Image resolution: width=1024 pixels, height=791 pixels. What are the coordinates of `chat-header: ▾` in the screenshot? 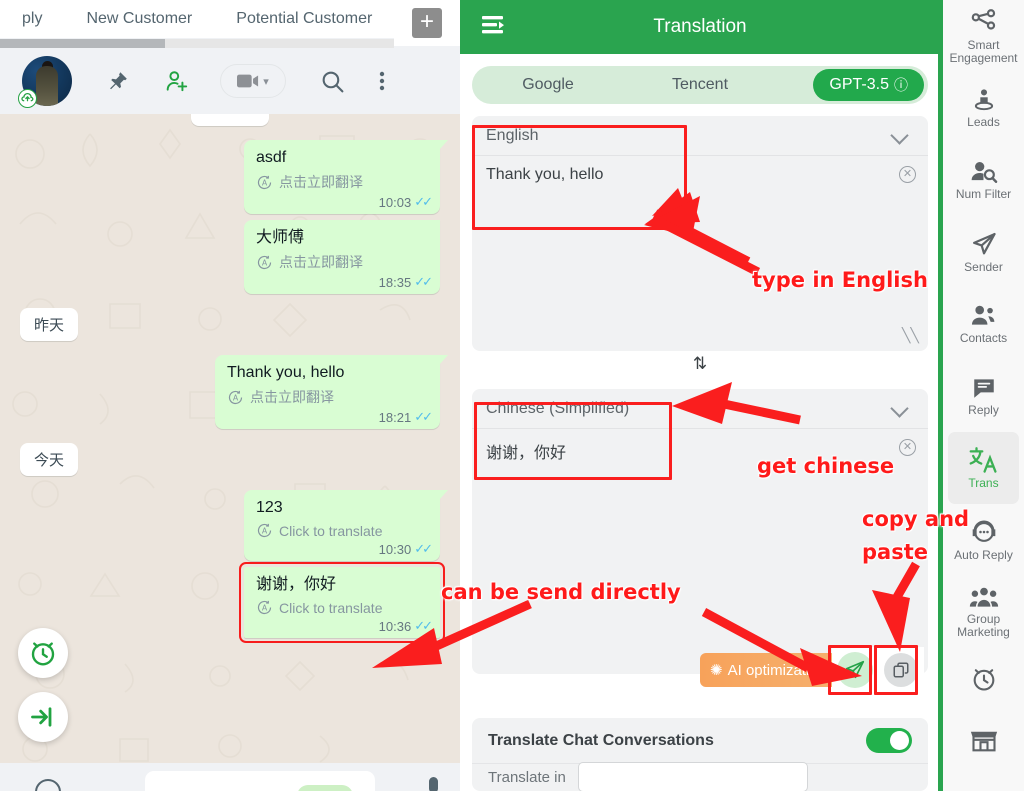 It's located at (230, 81).